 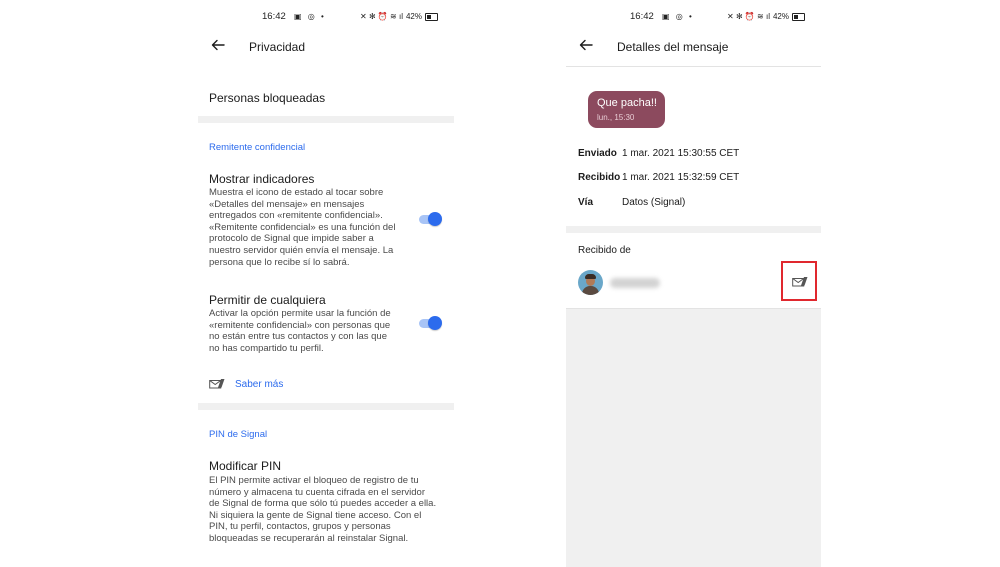 What do you see at coordinates (681, 177) in the screenshot?
I see `received-value: 1 mar. 2021 15:32:59 CET` at bounding box center [681, 177].